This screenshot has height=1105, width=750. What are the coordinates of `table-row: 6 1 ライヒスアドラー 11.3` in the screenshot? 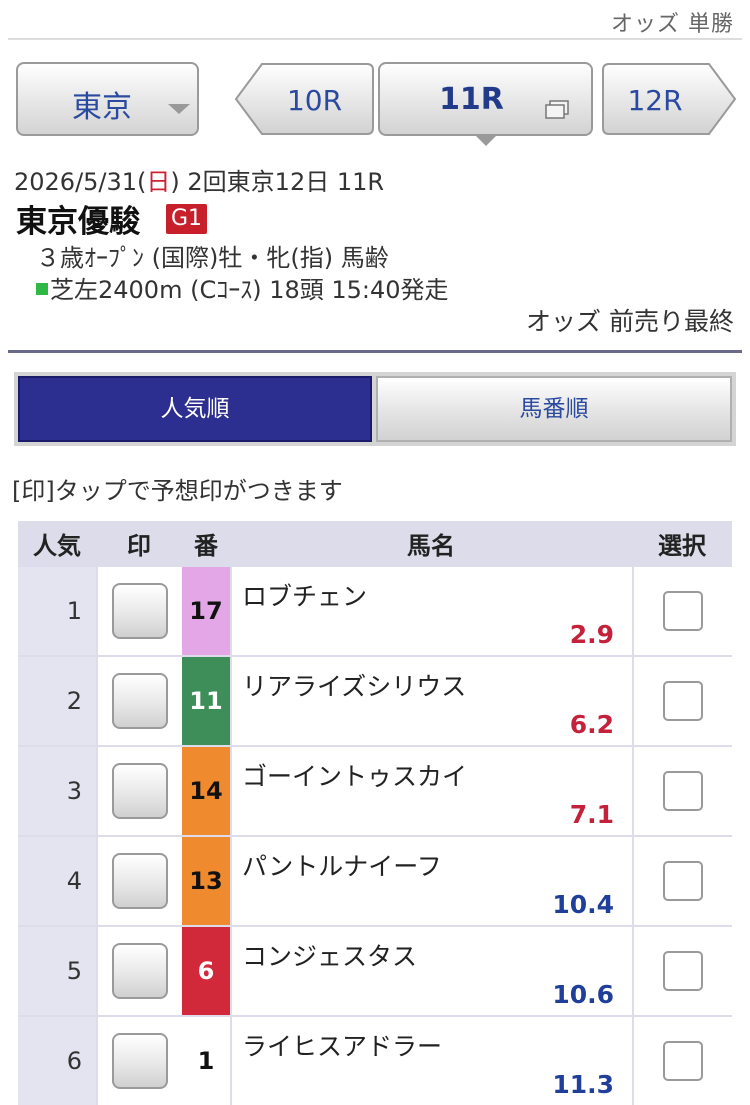 It's located at (375, 1060).